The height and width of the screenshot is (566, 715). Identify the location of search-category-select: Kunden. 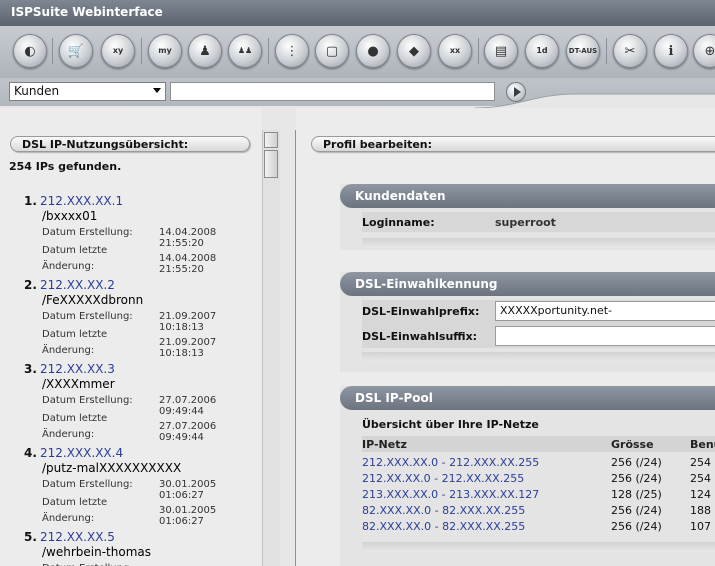
(87, 91).